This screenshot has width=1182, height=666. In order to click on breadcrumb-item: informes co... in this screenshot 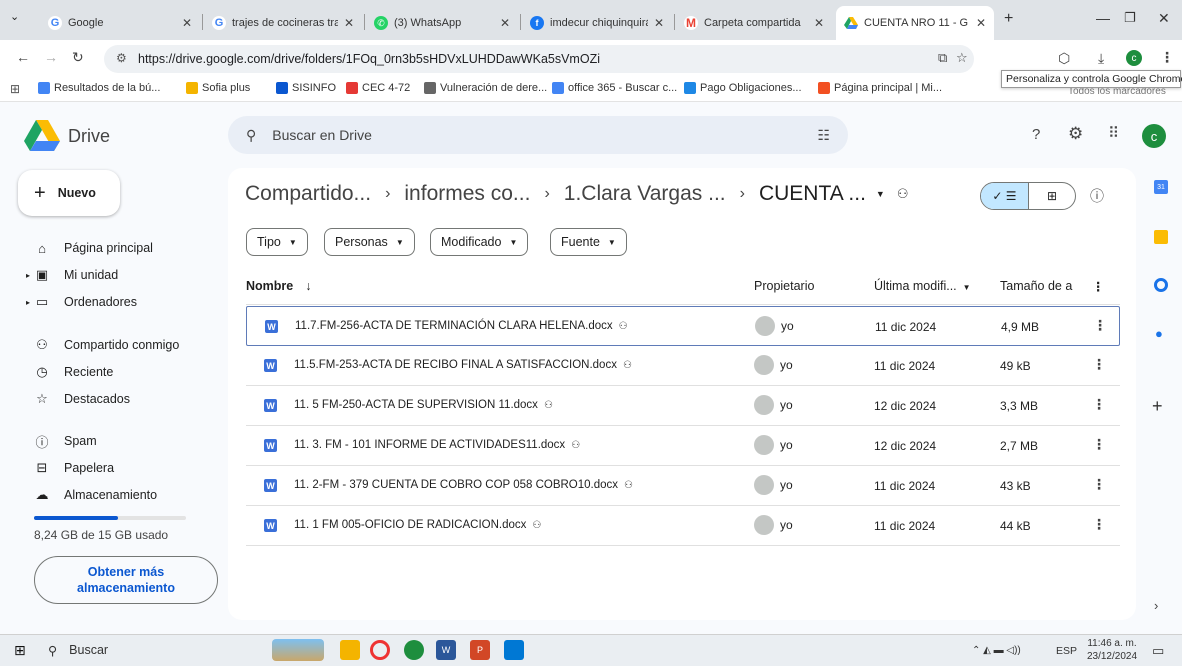, I will do `click(467, 194)`.